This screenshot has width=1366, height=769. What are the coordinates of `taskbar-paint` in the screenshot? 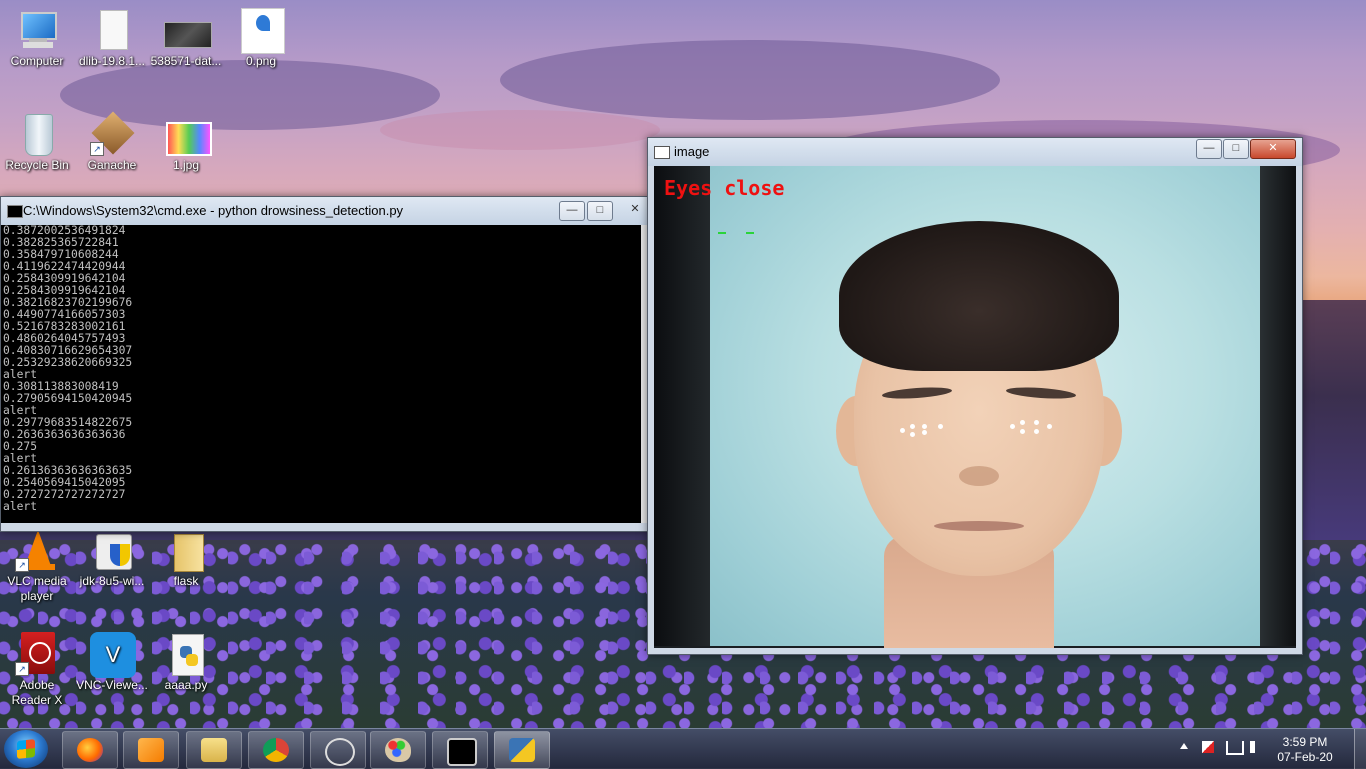 It's located at (398, 750).